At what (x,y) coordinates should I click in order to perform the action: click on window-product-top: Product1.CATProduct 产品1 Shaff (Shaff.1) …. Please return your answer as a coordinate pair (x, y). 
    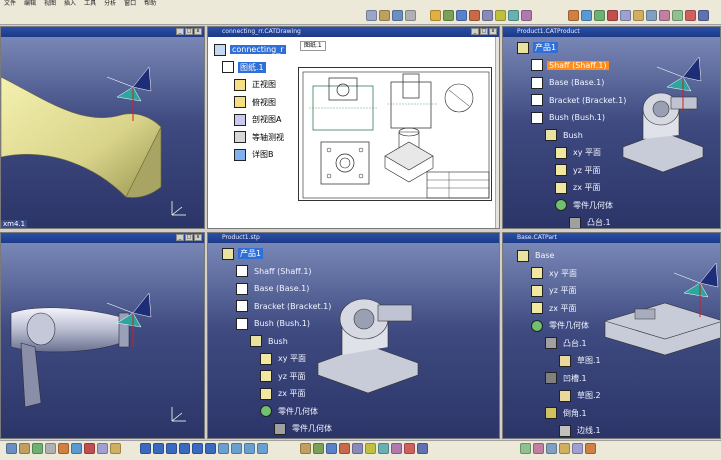
    Looking at the image, I should click on (611, 127).